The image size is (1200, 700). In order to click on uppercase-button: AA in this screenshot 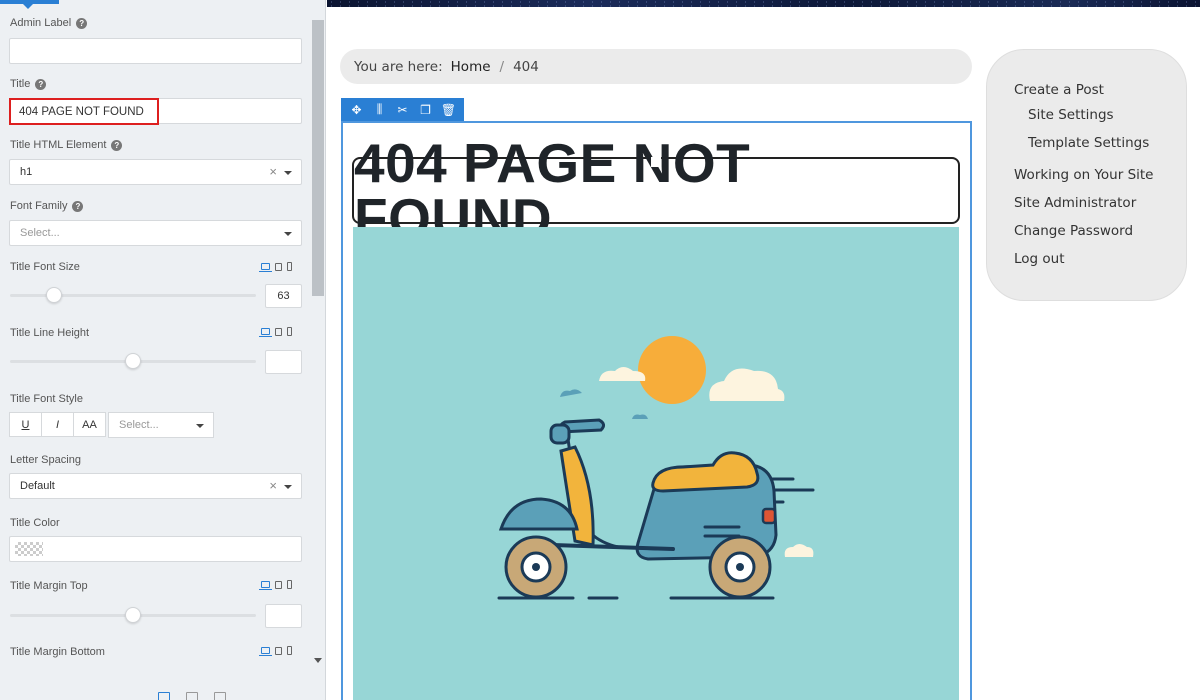, I will do `click(89, 424)`.